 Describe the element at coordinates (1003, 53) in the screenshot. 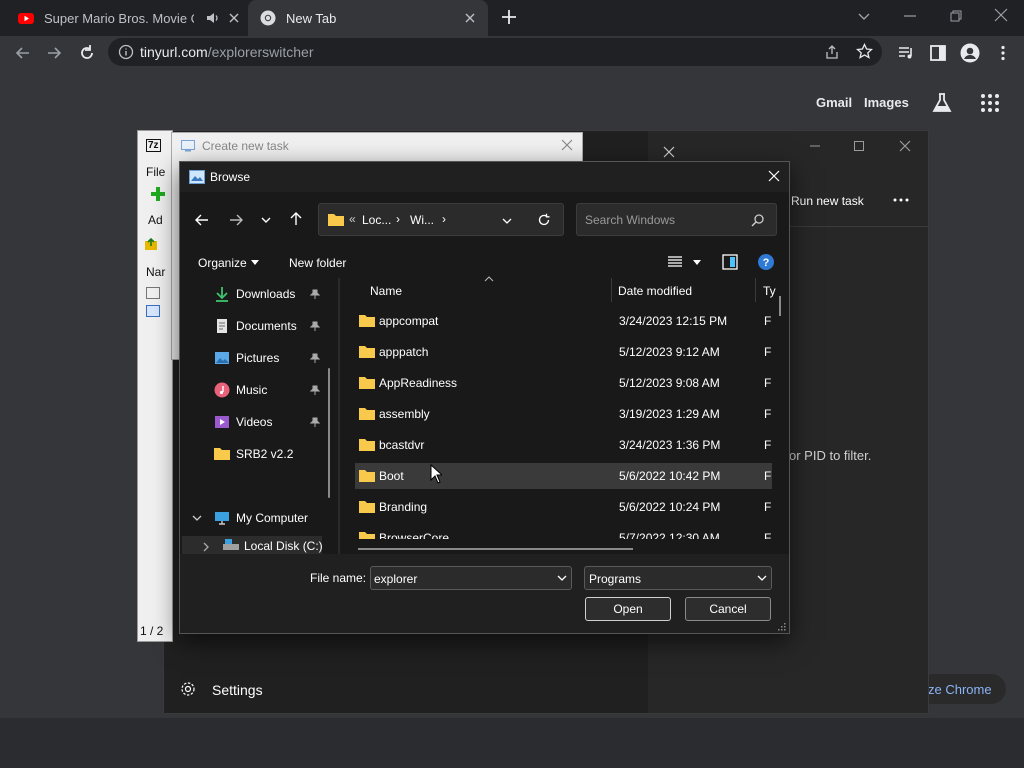

I see `kebab-menu-icon` at that location.